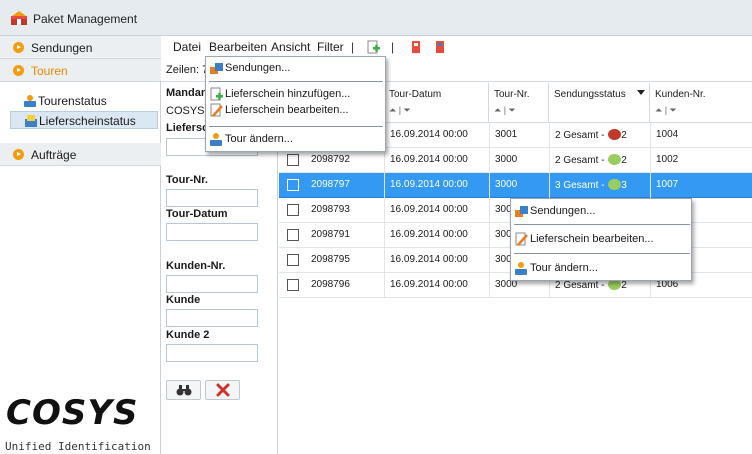 The height and width of the screenshot is (454, 752). What do you see at coordinates (80, 154) in the screenshot?
I see `nav-section-auftraege: Aufträge` at bounding box center [80, 154].